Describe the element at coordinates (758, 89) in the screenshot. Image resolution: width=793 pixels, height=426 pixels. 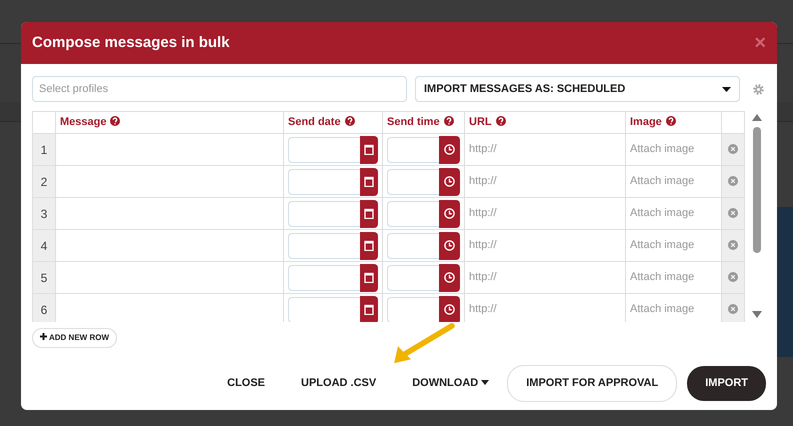
I see `settings-icon` at that location.